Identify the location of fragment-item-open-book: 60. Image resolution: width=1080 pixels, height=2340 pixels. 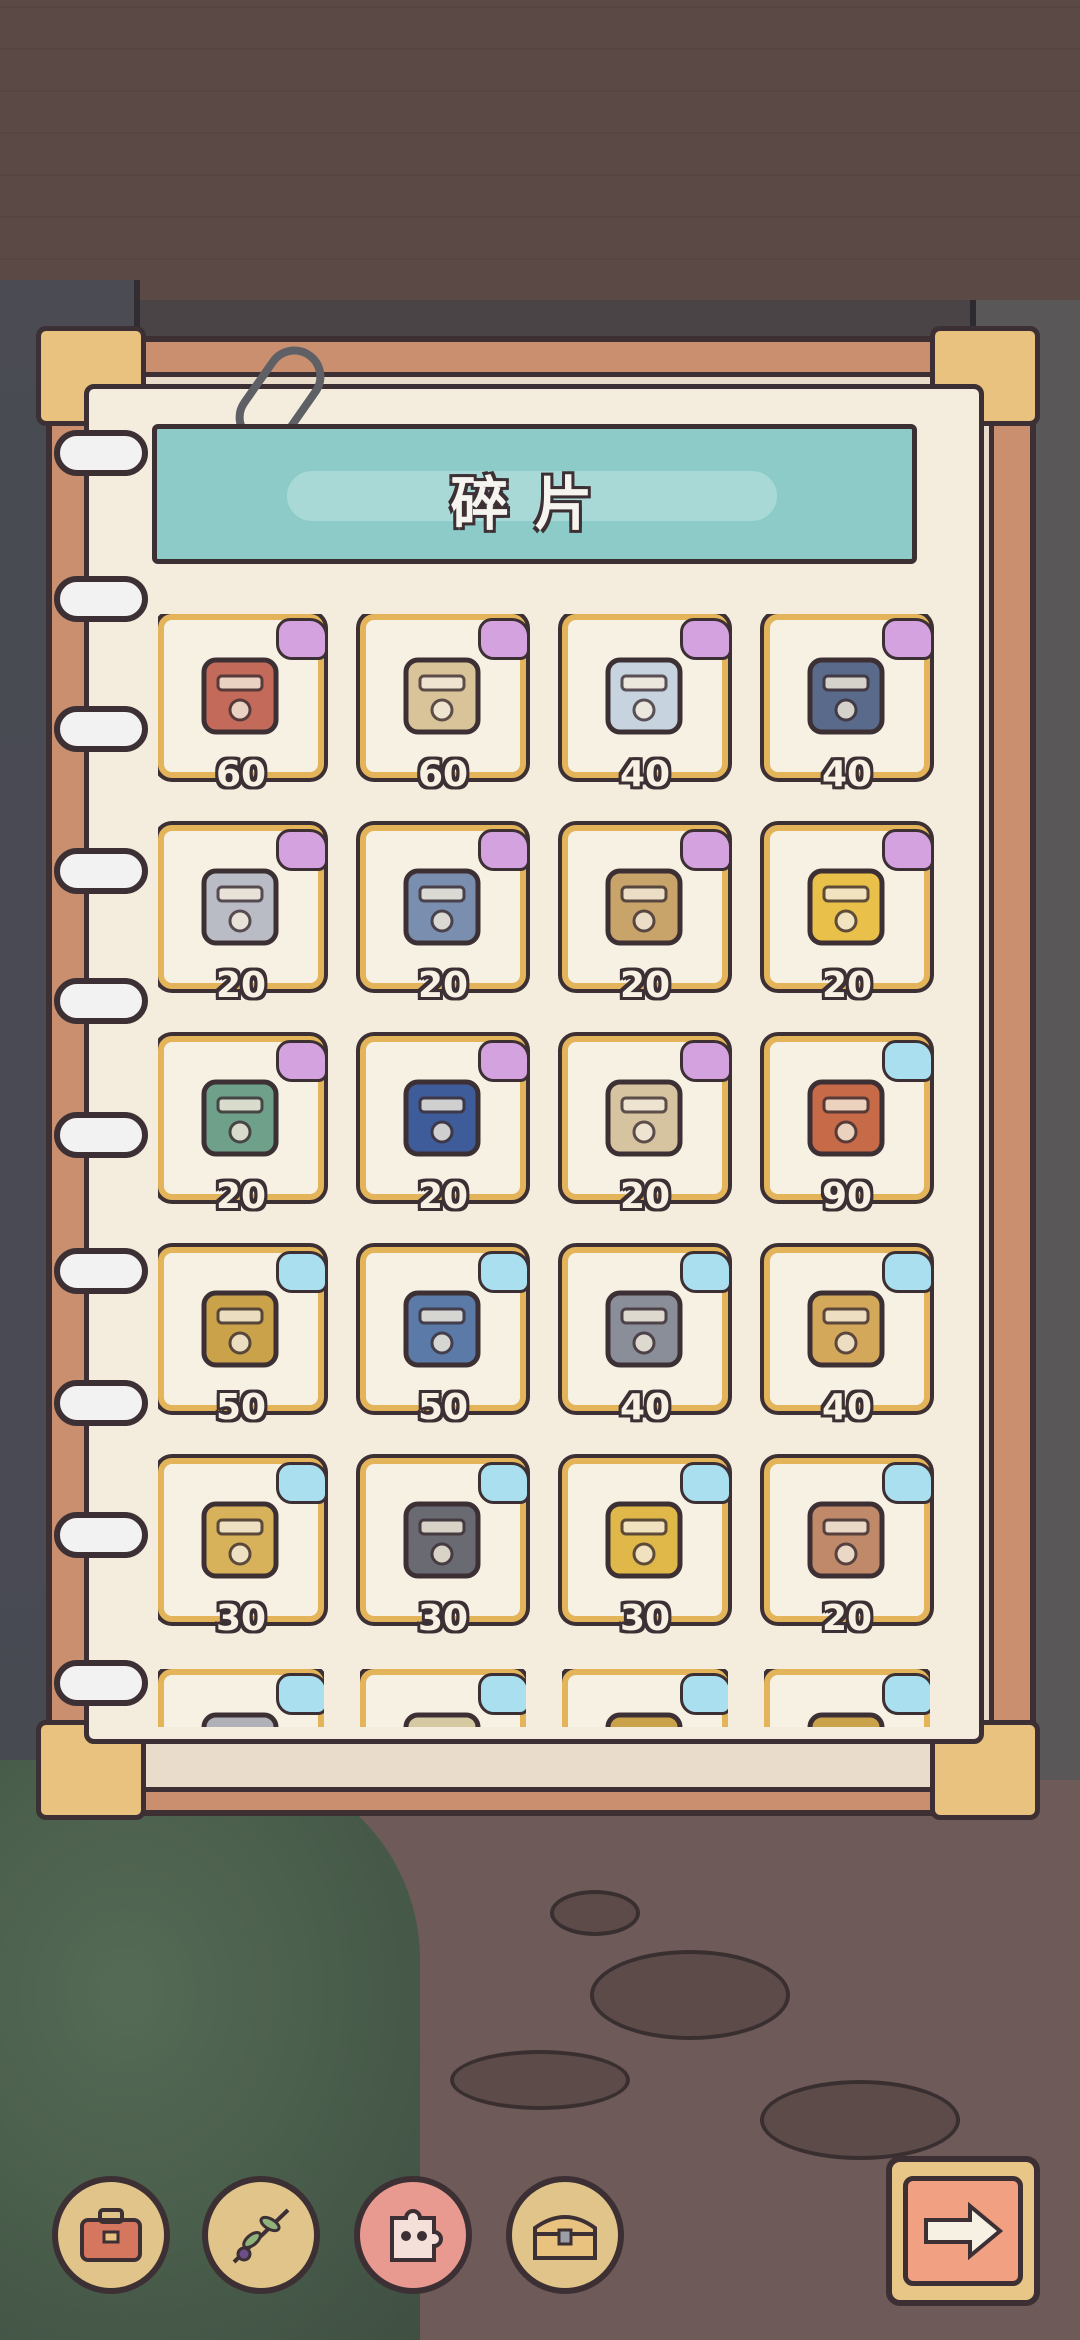
(445, 704).